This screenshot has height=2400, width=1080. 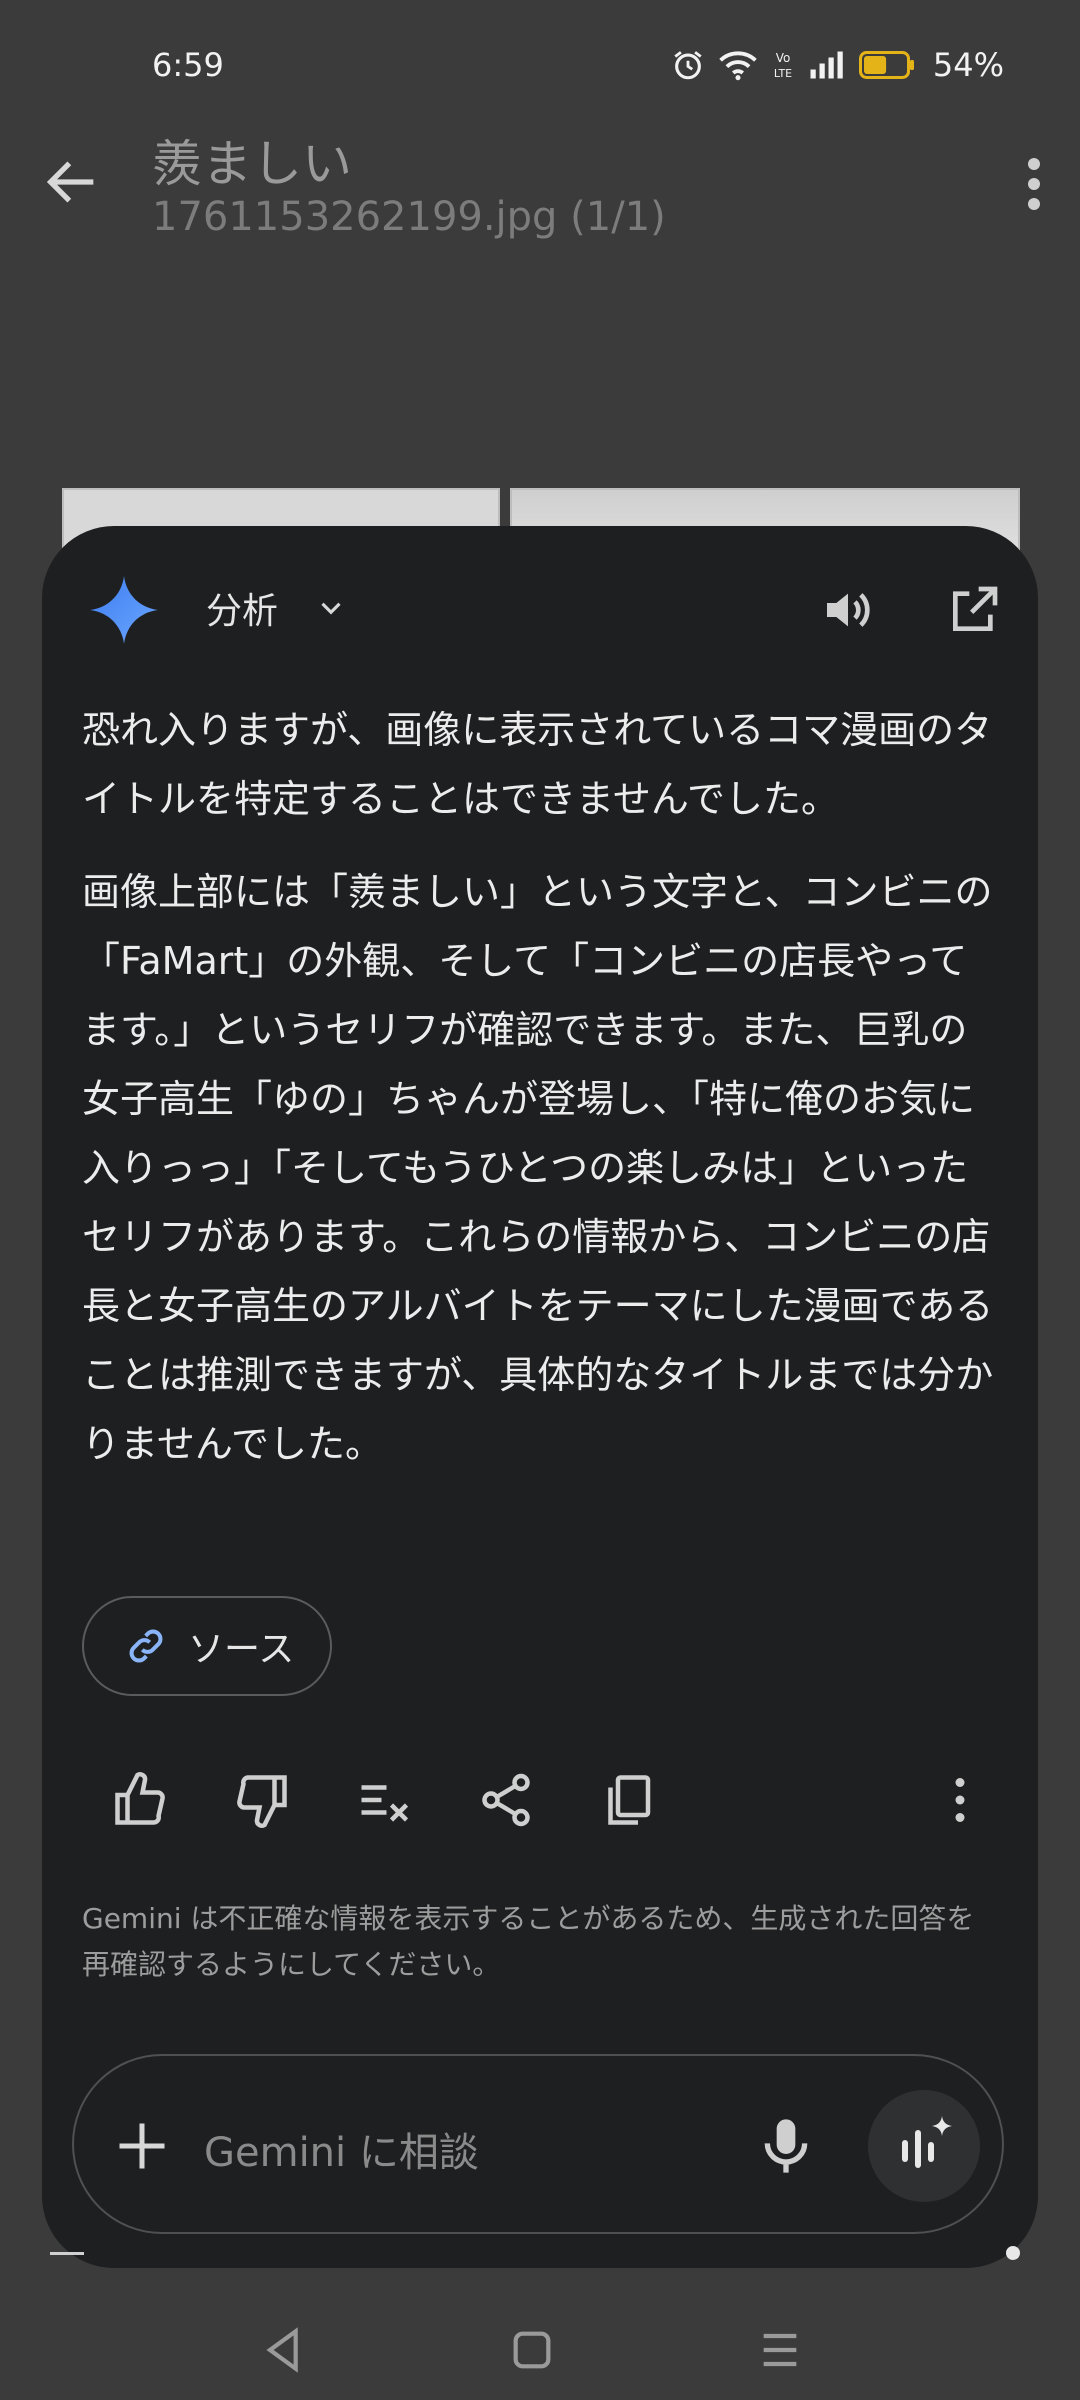 What do you see at coordinates (1013, 2253) in the screenshot?
I see `underlying-ui-dot` at bounding box center [1013, 2253].